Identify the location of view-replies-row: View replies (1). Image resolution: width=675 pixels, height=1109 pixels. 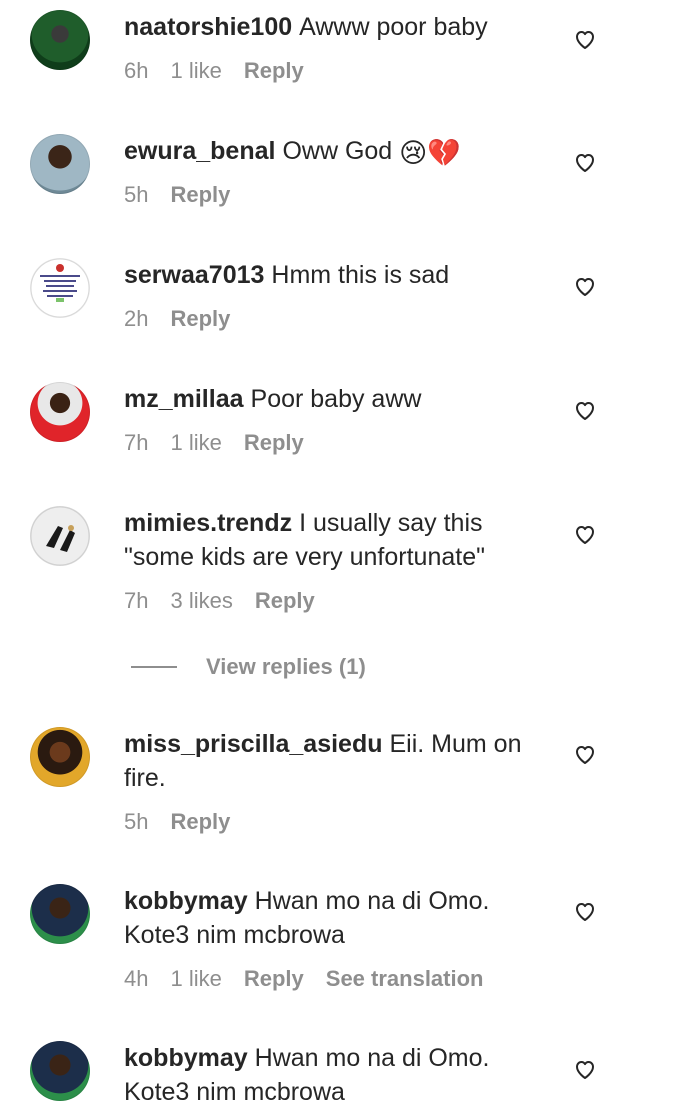
(248, 667).